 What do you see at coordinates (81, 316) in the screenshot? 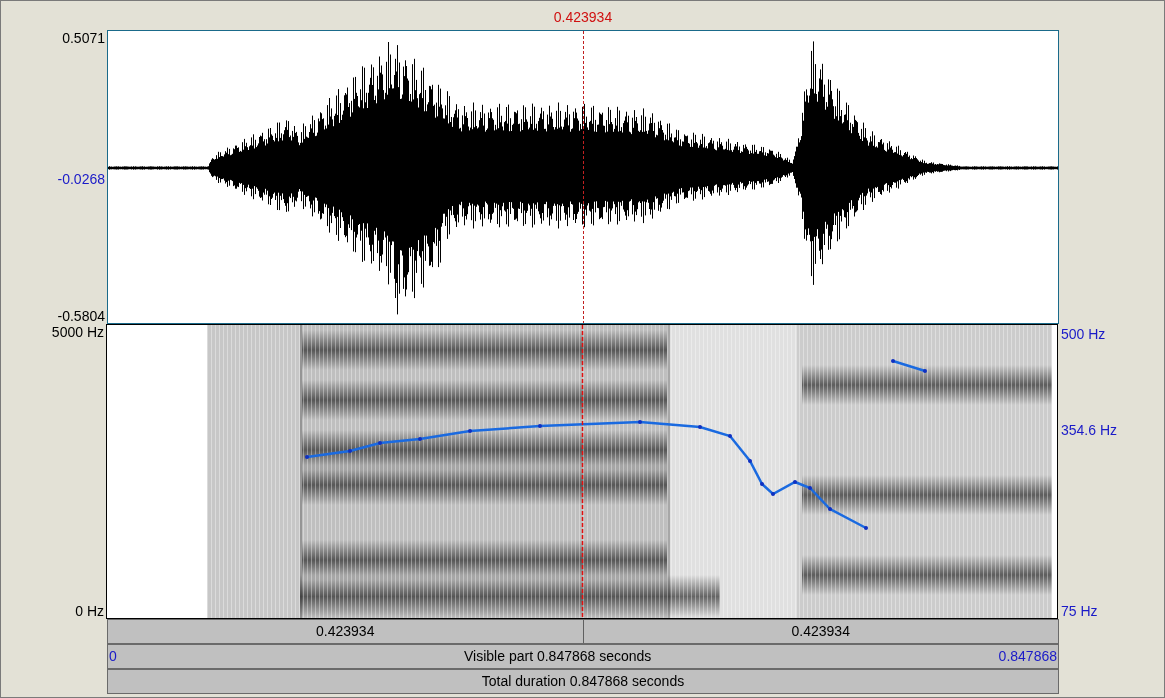
I see `amplitude-min-label: -0.5804` at bounding box center [81, 316].